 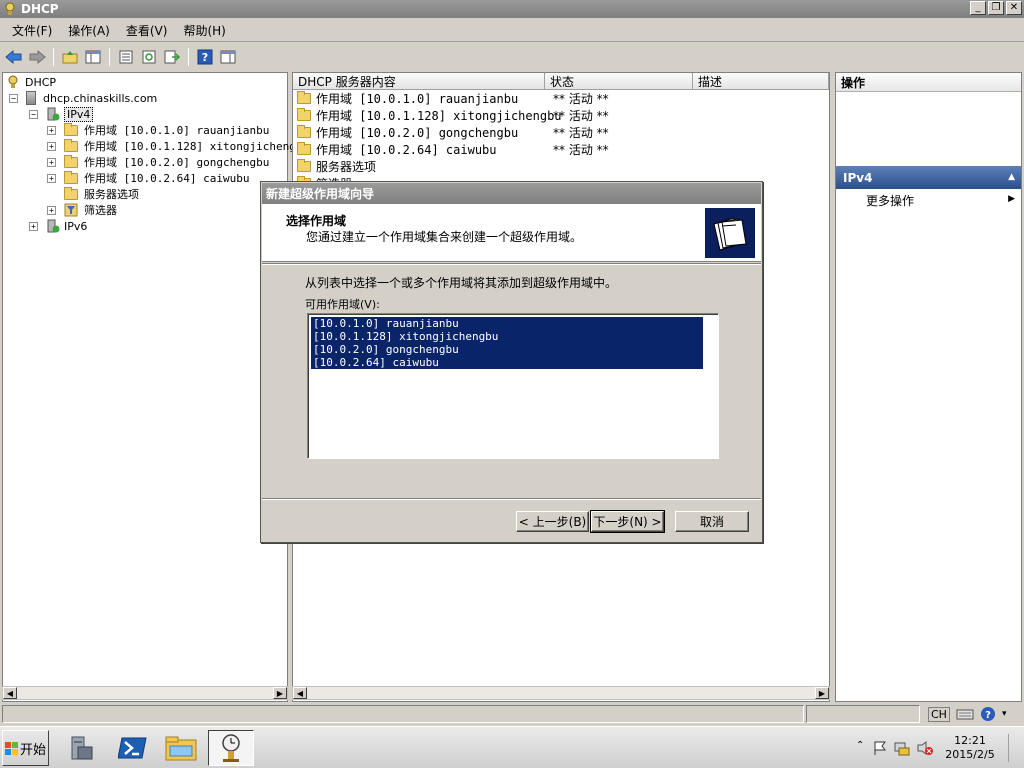 I want to click on more-actions-item: 更多操作, so click(x=890, y=200).